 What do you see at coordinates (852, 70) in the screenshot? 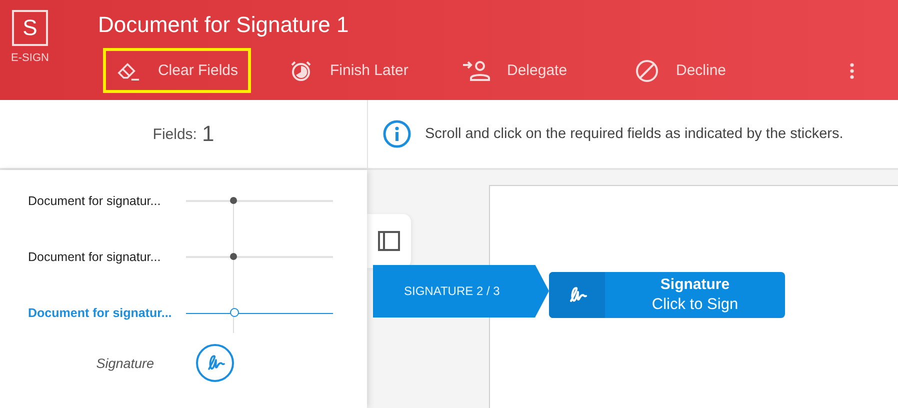
I see `more-options-icon` at bounding box center [852, 70].